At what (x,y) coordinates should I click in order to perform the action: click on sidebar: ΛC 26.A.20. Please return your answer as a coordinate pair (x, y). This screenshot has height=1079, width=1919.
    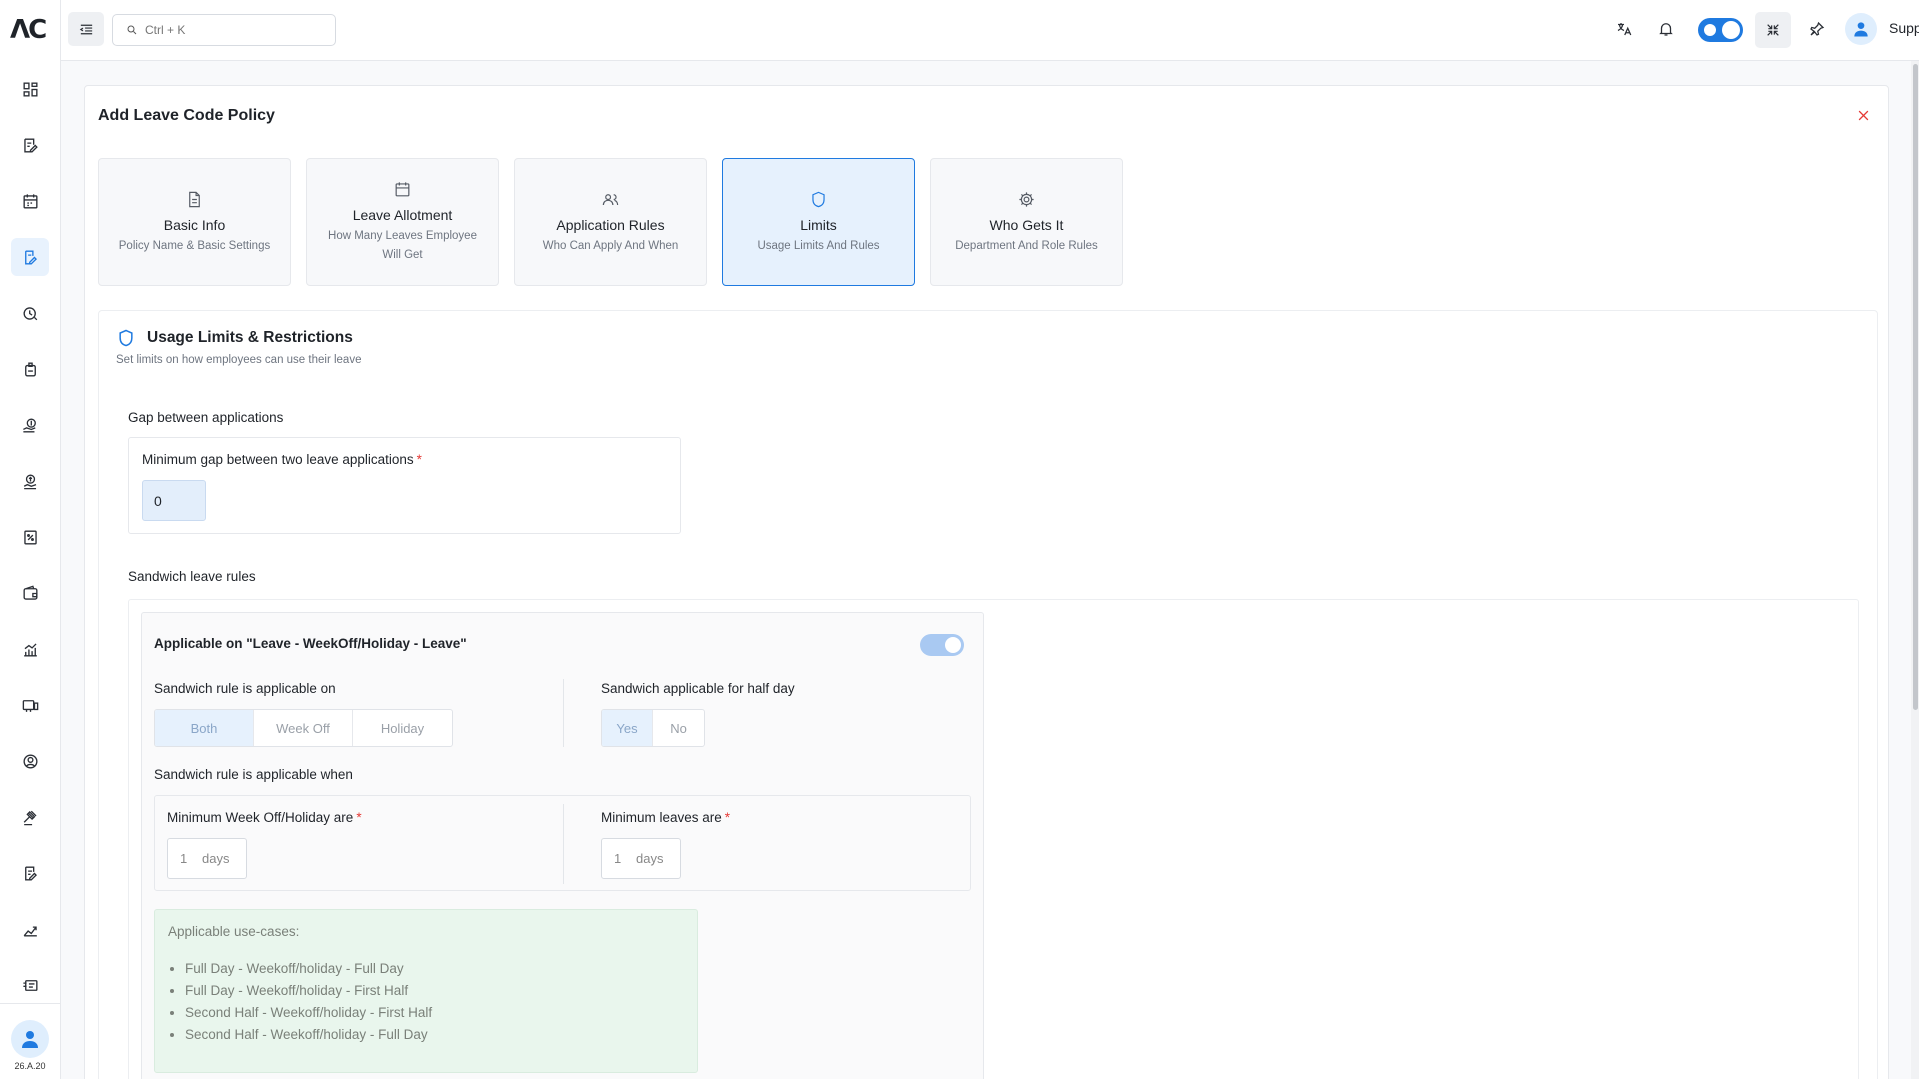
    Looking at the image, I should click on (30, 539).